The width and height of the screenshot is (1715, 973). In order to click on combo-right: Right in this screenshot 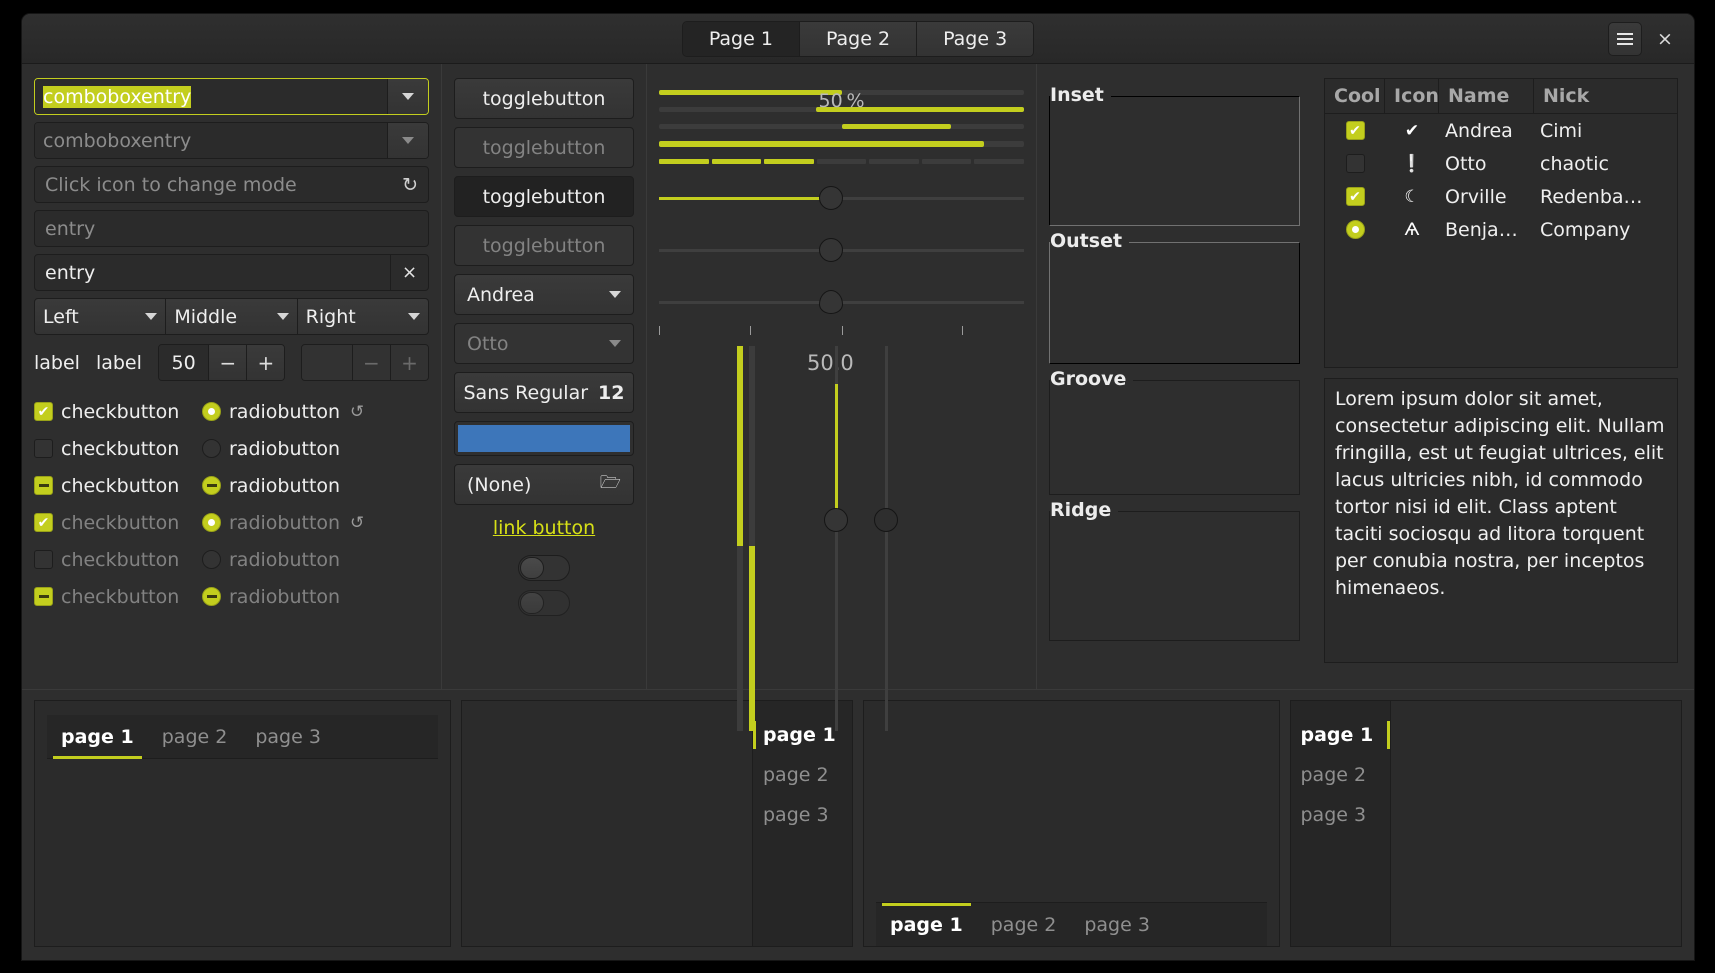, I will do `click(363, 316)`.